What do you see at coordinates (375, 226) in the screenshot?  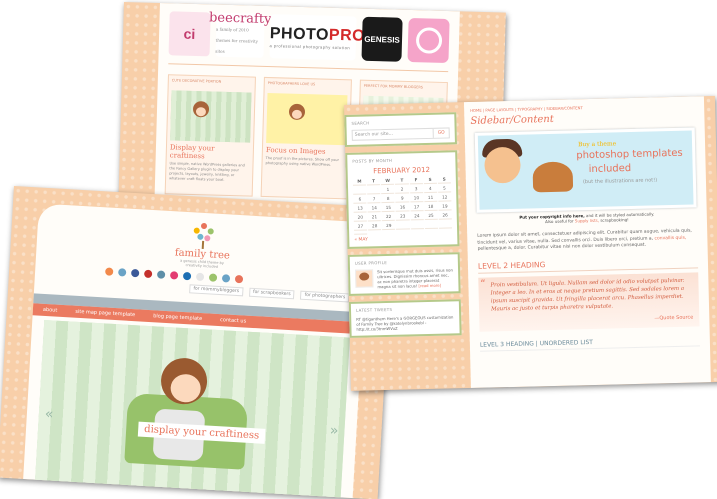 I see `calendar-day: 28` at bounding box center [375, 226].